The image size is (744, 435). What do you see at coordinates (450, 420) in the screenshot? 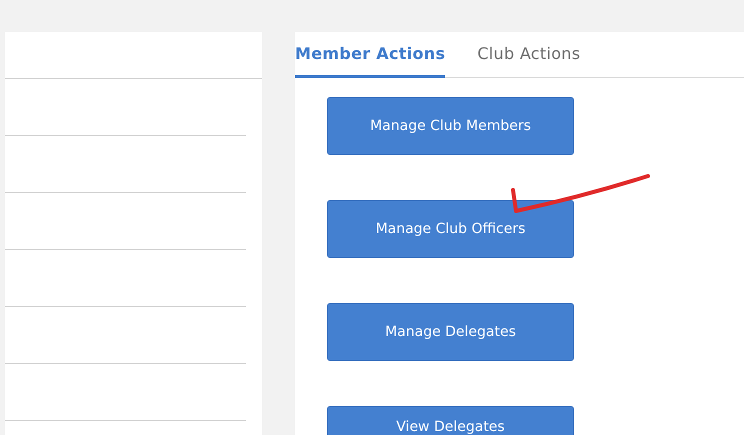
I see `action-button: View Delegates` at bounding box center [450, 420].